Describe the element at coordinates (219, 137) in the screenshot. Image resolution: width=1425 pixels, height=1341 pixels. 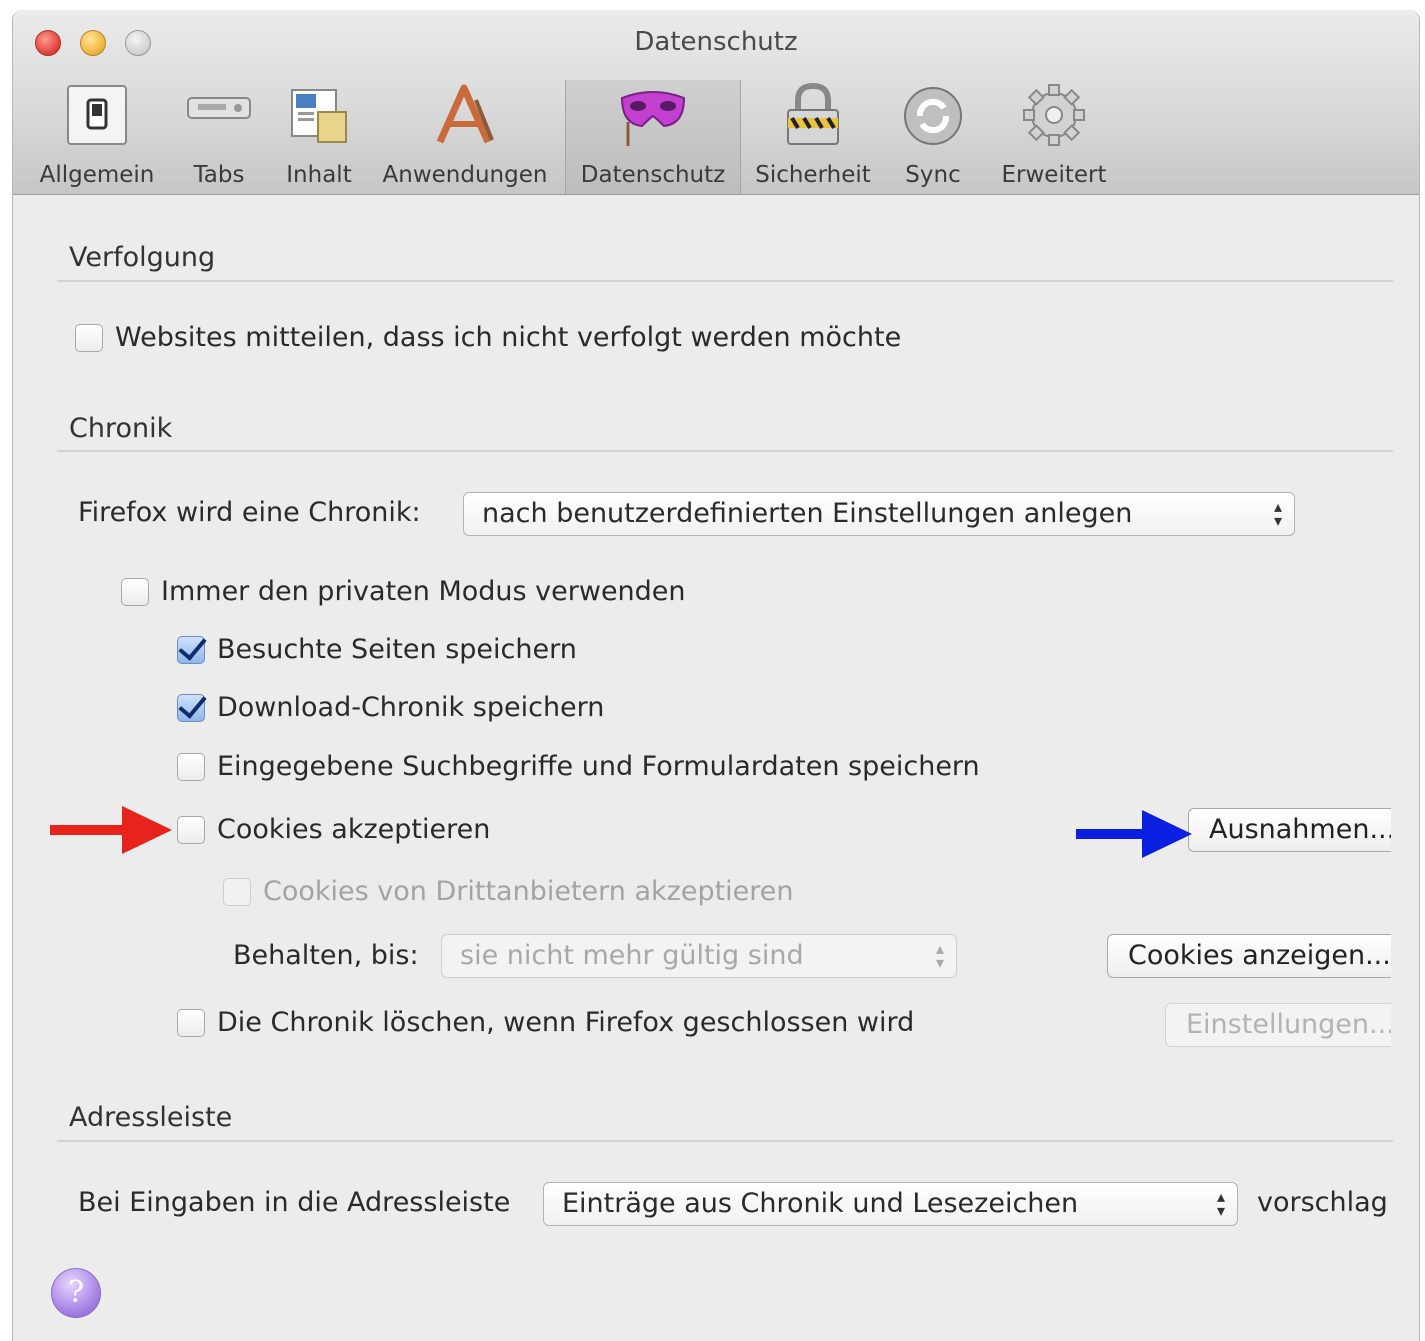
I see `toolbar-item-tabs: Tabs` at that location.